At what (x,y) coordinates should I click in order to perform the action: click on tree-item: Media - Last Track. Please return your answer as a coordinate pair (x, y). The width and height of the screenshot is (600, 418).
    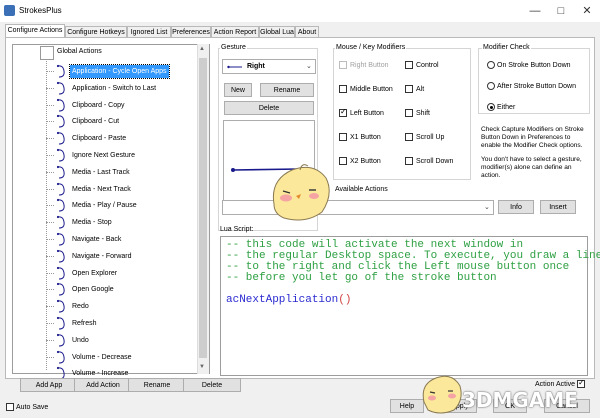
    Looking at the image, I should click on (101, 172).